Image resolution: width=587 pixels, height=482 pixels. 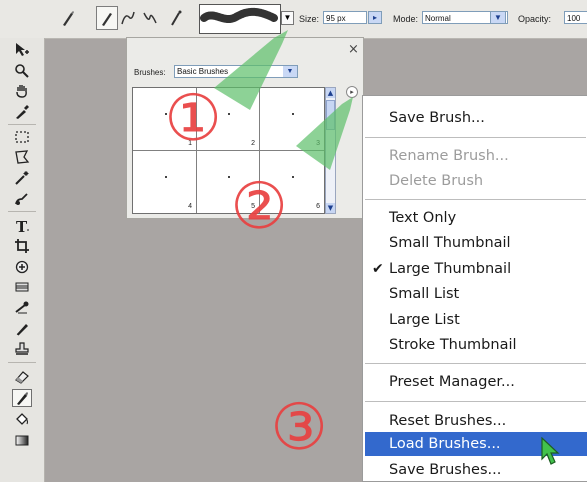 What do you see at coordinates (378, 269) in the screenshot?
I see `checkmark-icon: ✔` at bounding box center [378, 269].